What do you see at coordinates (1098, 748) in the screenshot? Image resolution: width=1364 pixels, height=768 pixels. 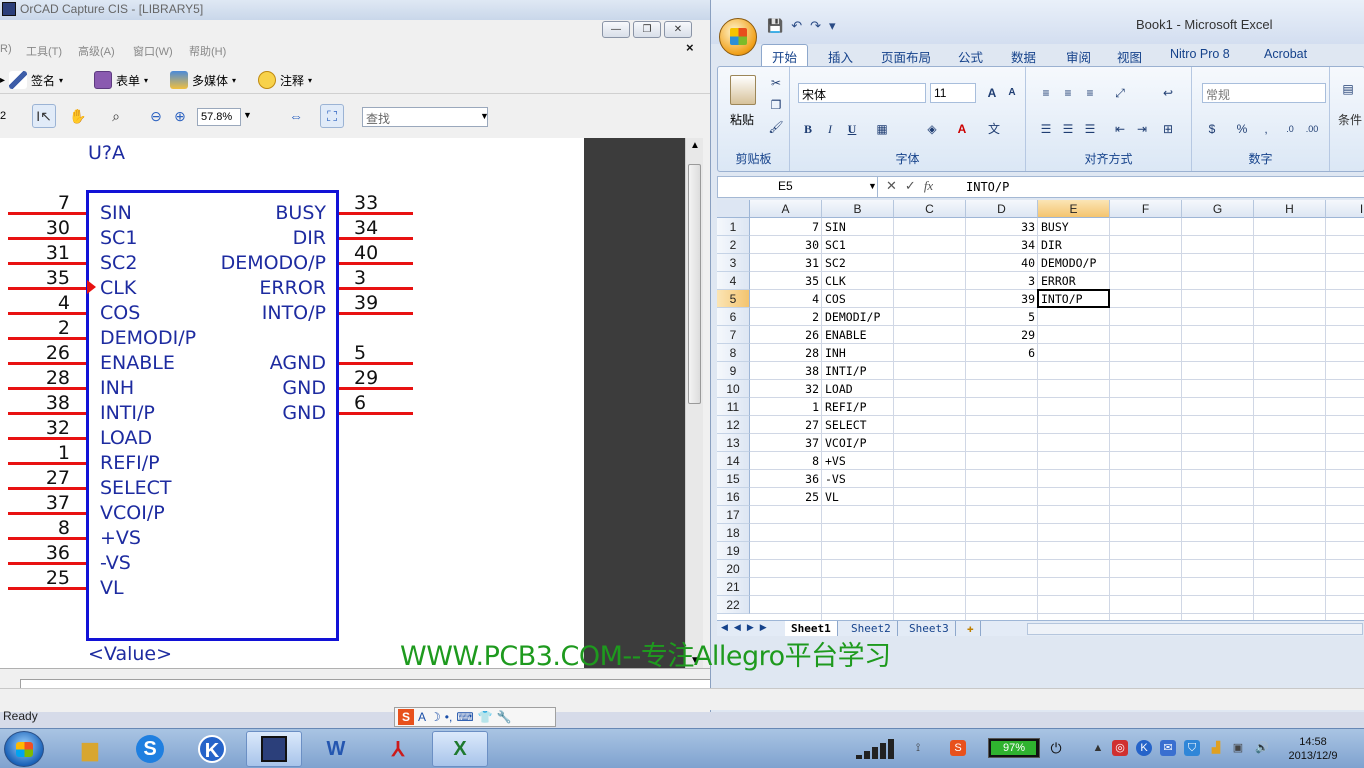 I see `show-hidden-icons: ▲` at bounding box center [1098, 748].